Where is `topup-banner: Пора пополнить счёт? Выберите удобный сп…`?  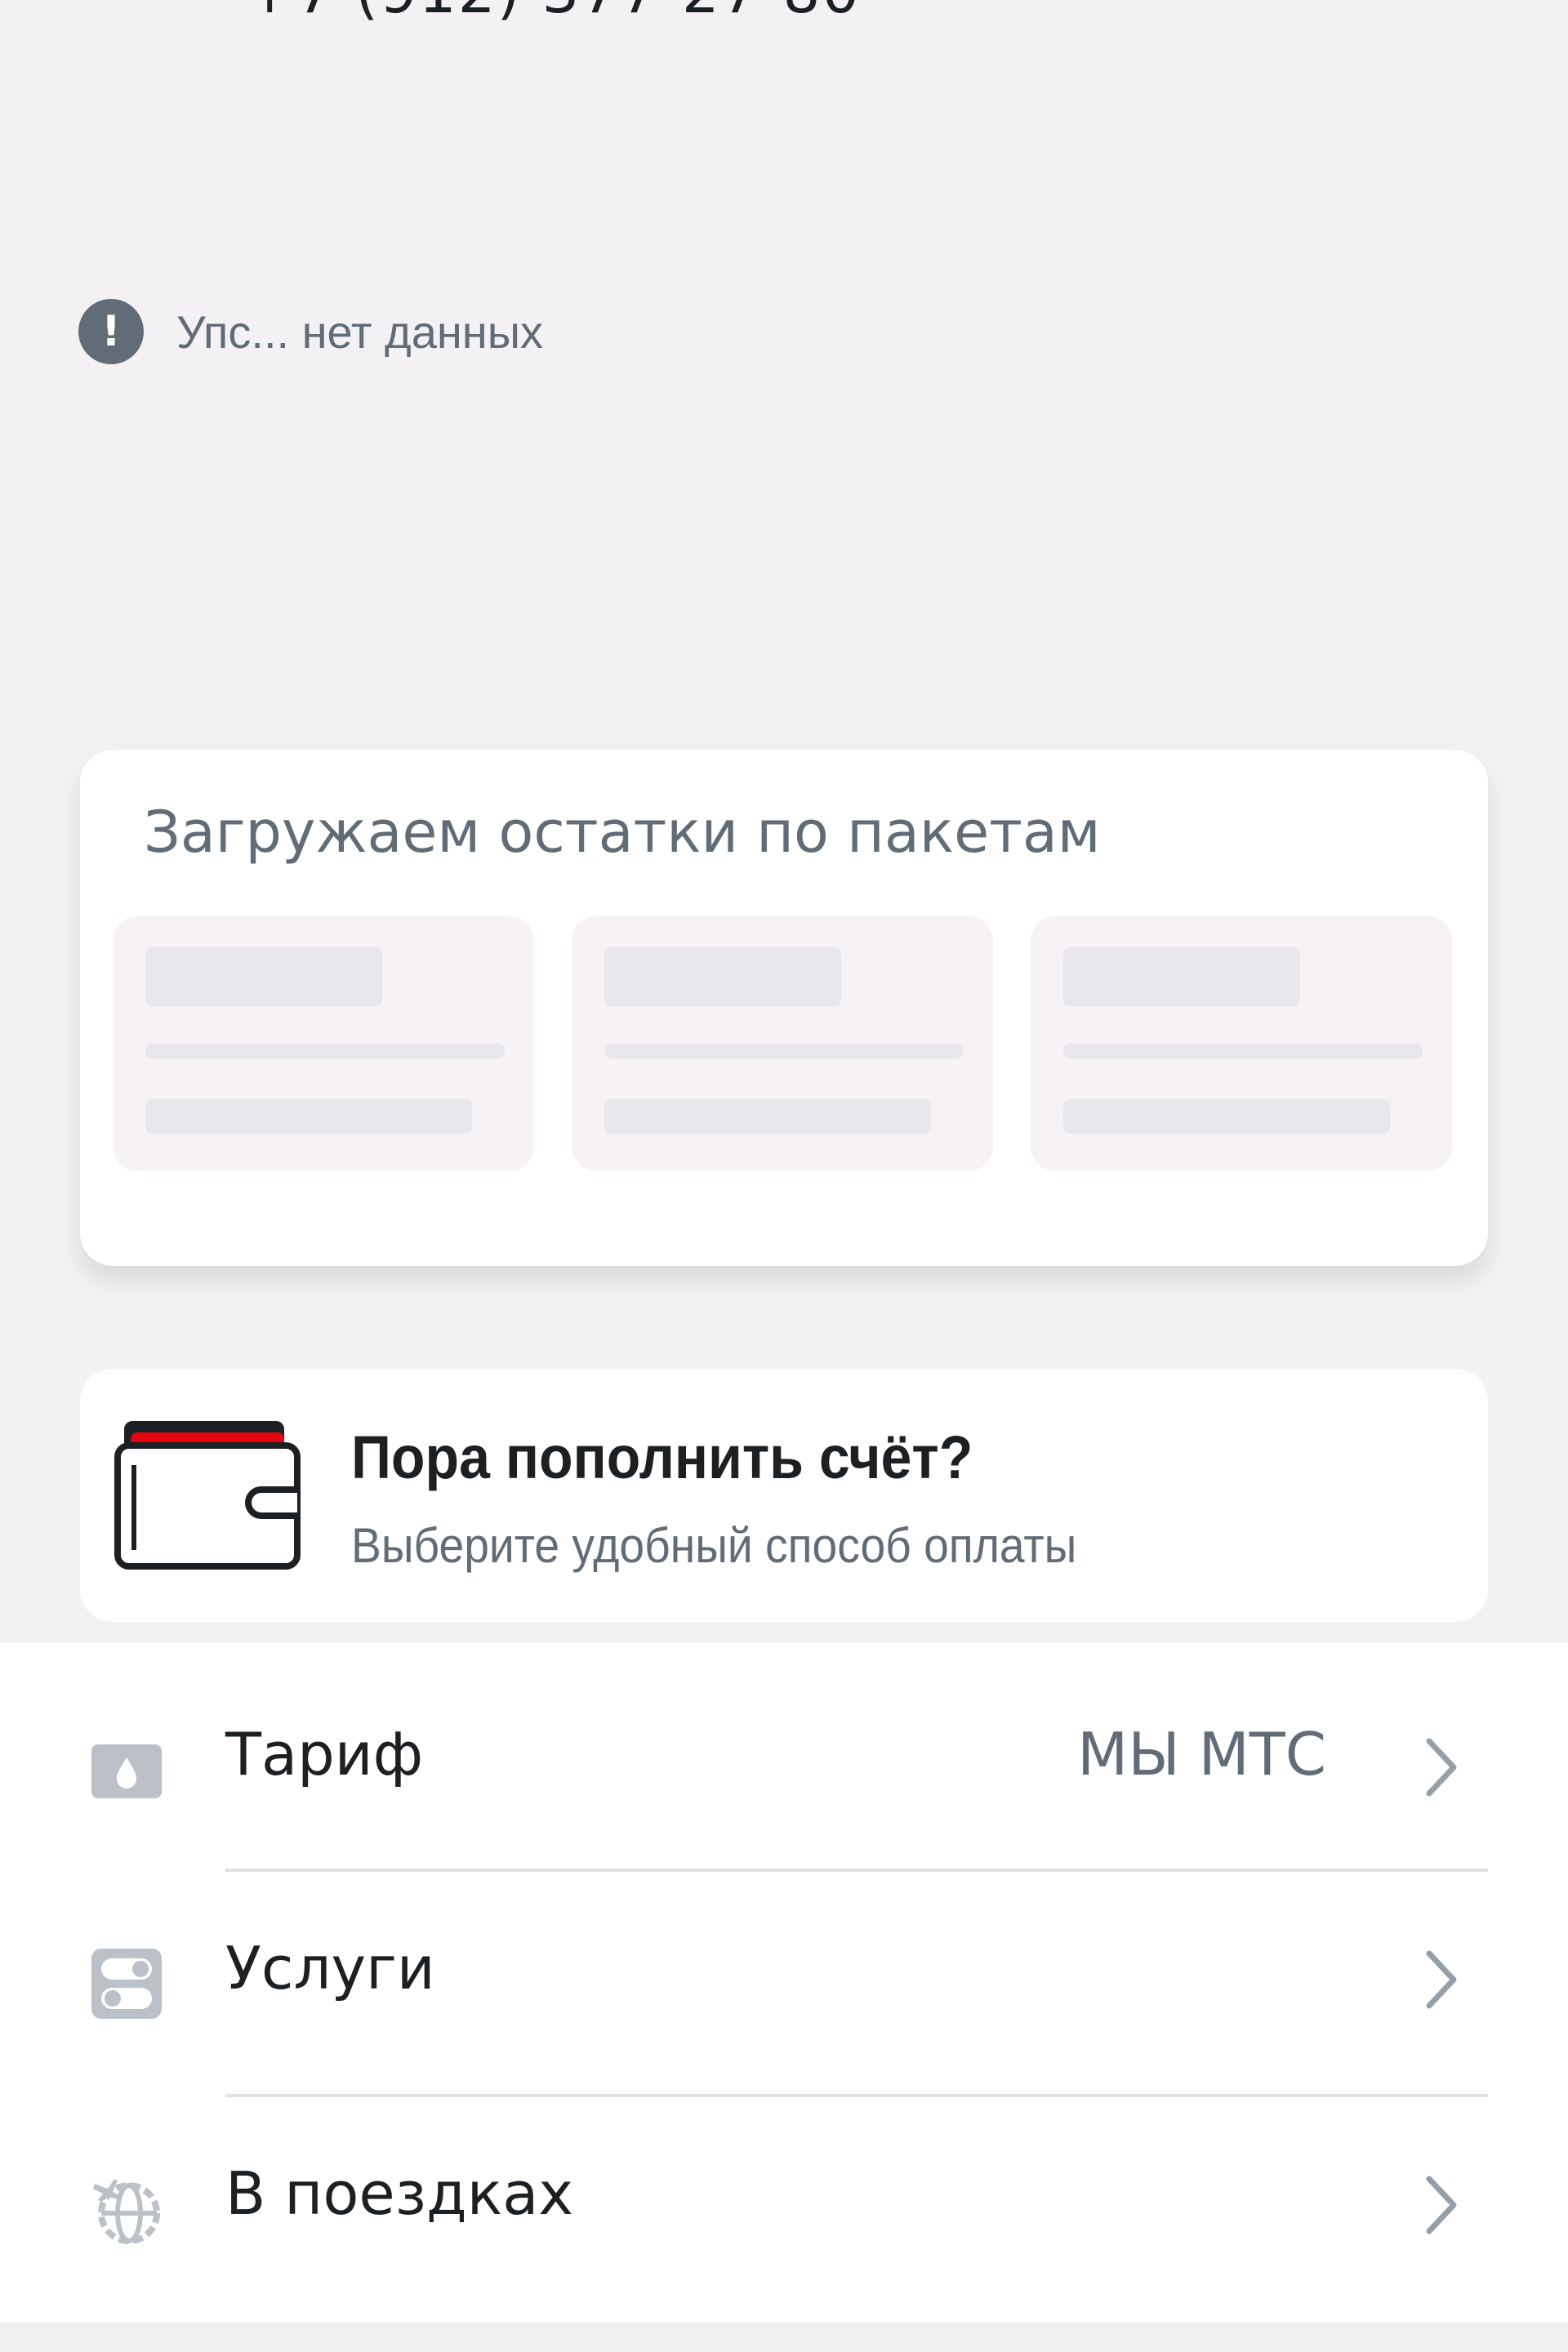
topup-banner: Пора пополнить счёт? Выберите удобный сп… is located at coordinates (784, 1495).